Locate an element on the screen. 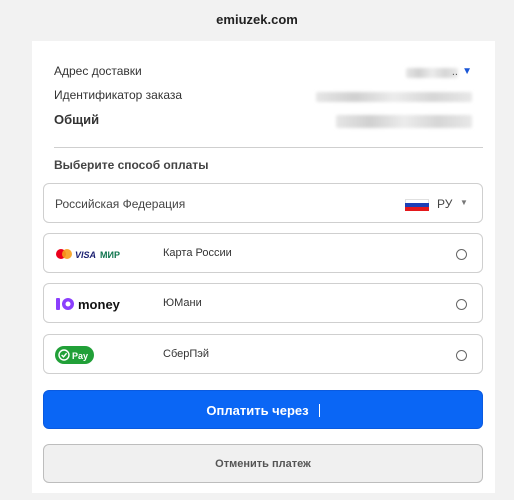  address-dropdown-icon: ▼ is located at coordinates (467, 71).